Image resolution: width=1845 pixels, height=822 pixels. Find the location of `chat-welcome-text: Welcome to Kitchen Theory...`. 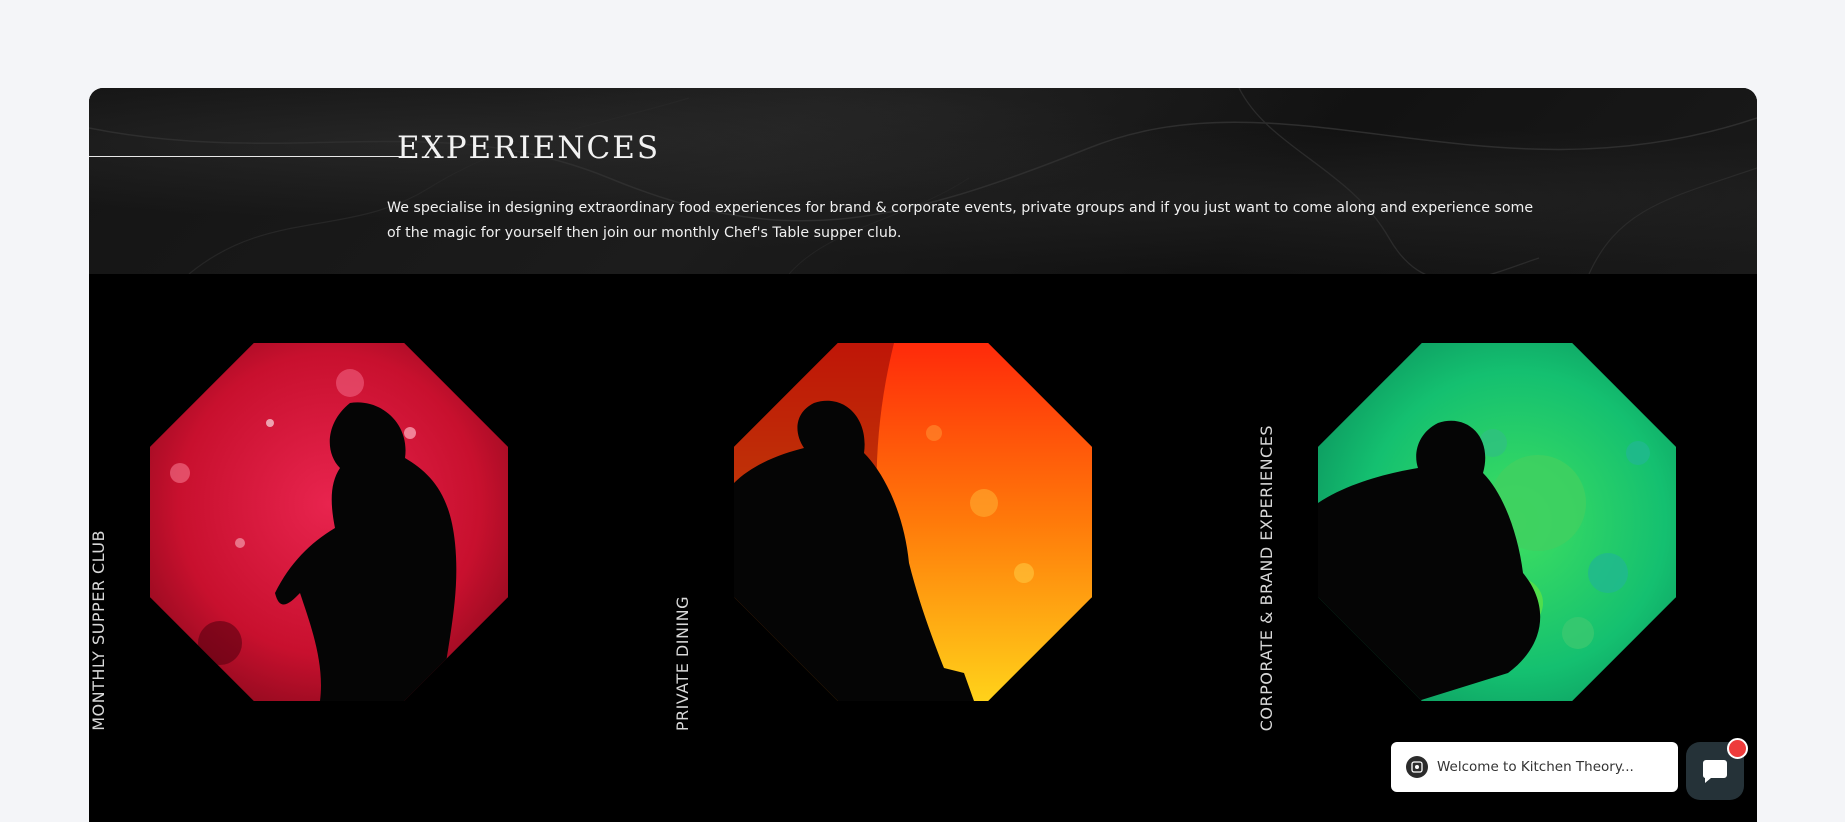

chat-welcome-text: Welcome to Kitchen Theory... is located at coordinates (1535, 767).